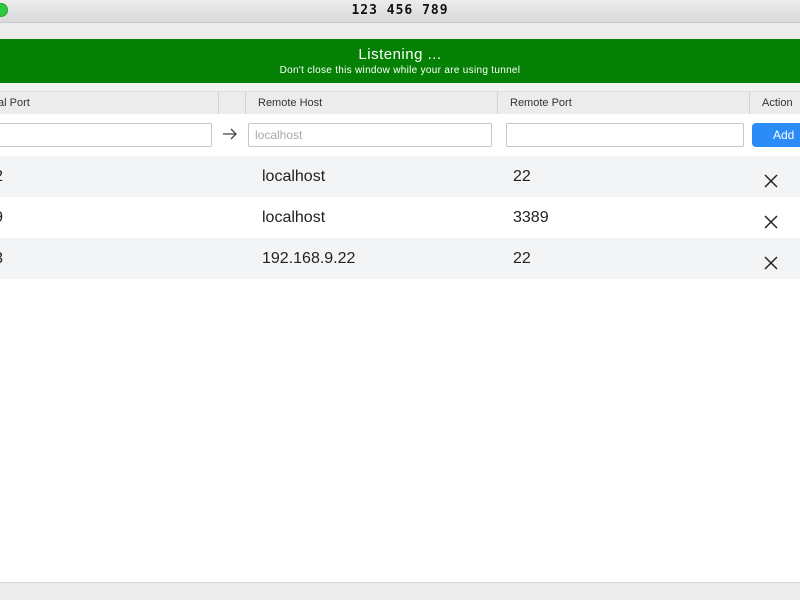 This screenshot has height=600, width=800. What do you see at coordinates (625, 135) in the screenshot?
I see `remote-port-input` at bounding box center [625, 135].